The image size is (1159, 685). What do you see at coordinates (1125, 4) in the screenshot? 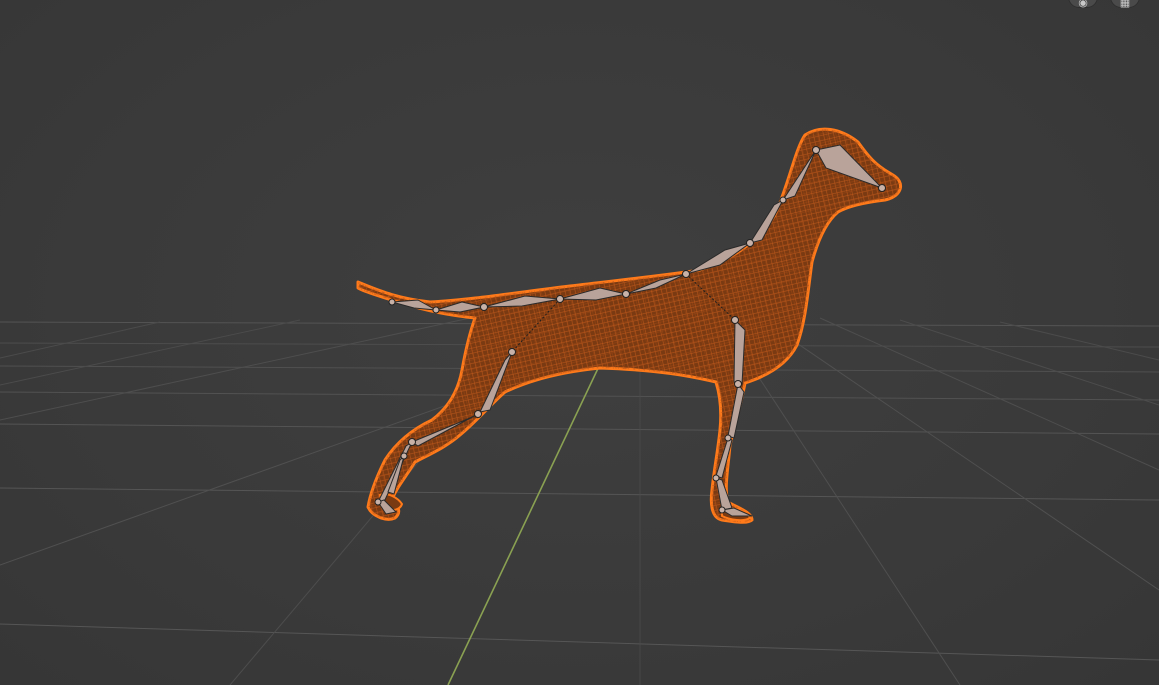
I see `grid-icon: ▦` at bounding box center [1125, 4].